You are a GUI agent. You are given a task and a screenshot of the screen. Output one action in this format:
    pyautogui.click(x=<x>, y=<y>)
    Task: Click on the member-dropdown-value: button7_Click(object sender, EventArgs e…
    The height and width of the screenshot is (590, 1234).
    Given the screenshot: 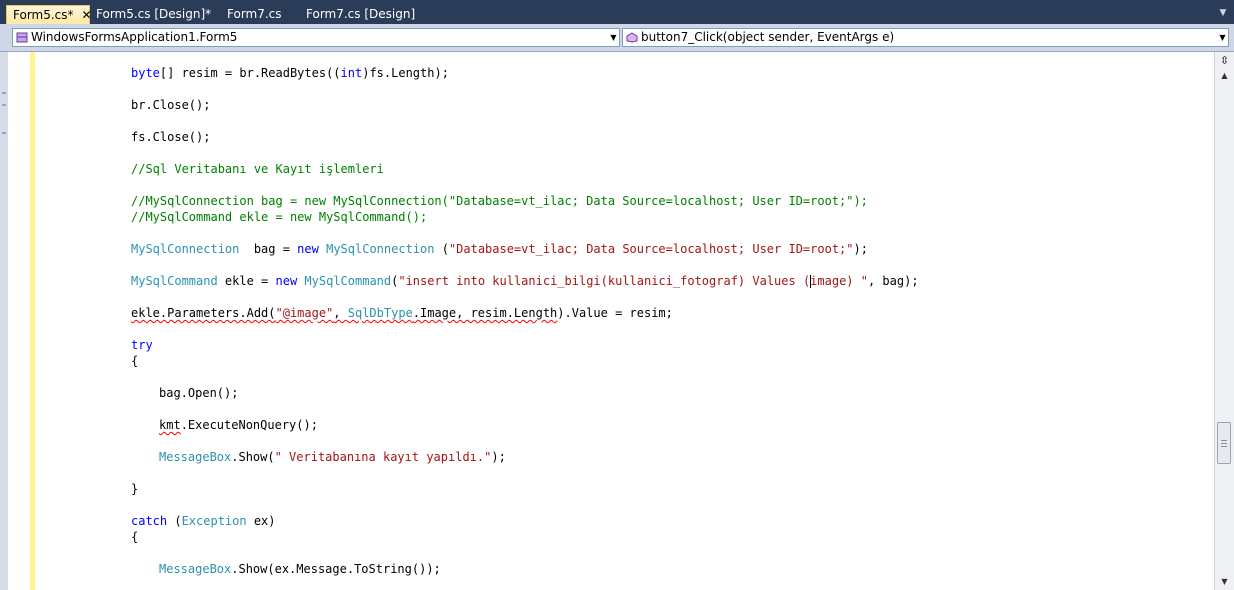 What is the action you would take?
    pyautogui.click(x=768, y=37)
    